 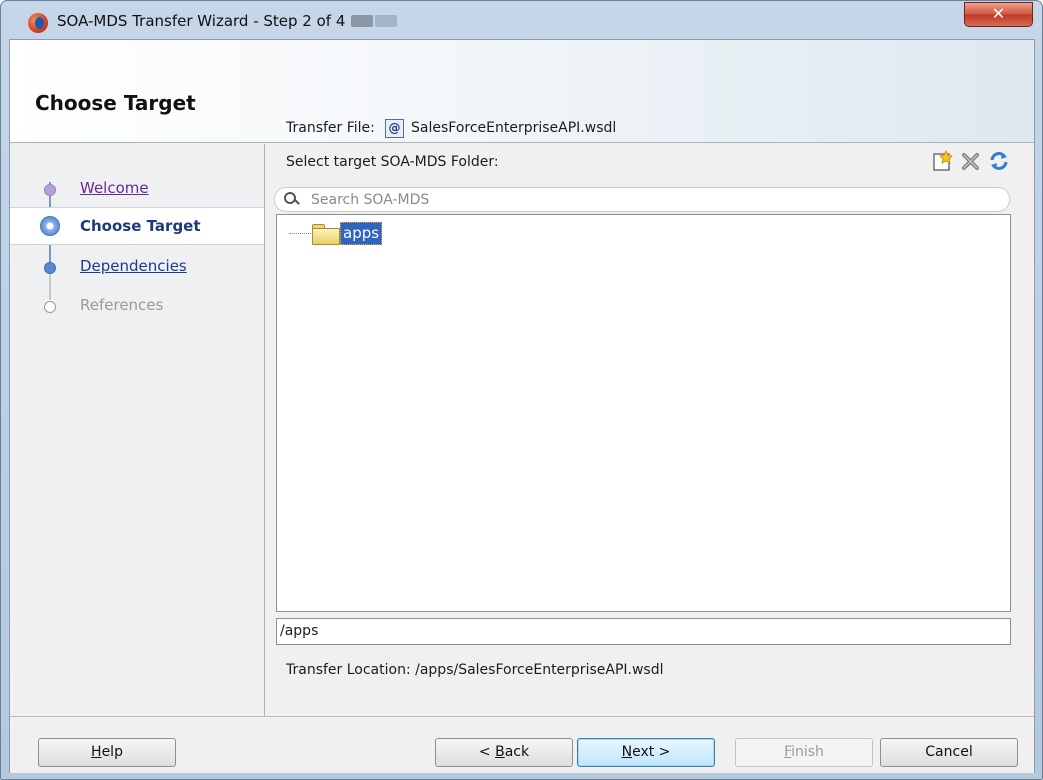 I want to click on button-label: elp, so click(x=112, y=752).